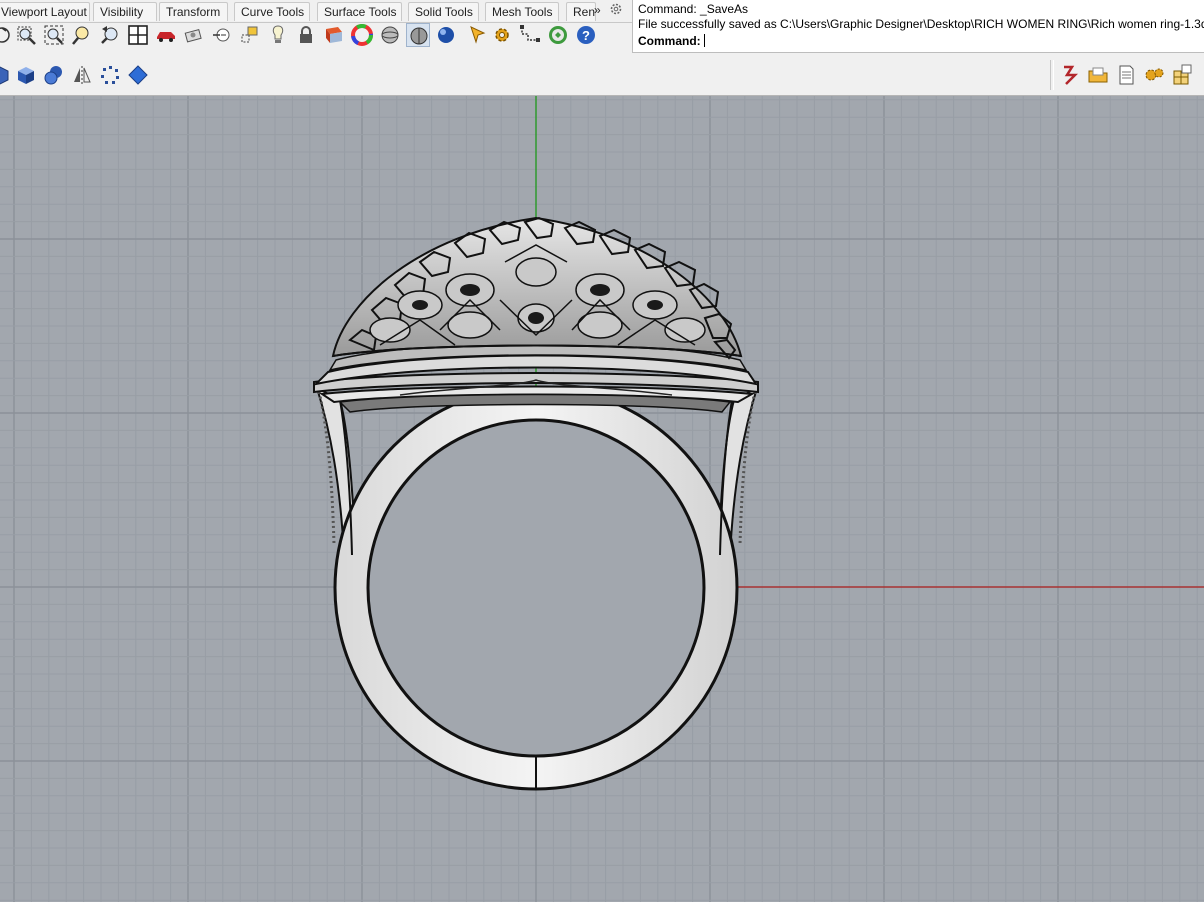 This screenshot has width=1204, height=902. What do you see at coordinates (193, 11) in the screenshot?
I see `tab-transform: Transform` at bounding box center [193, 11].